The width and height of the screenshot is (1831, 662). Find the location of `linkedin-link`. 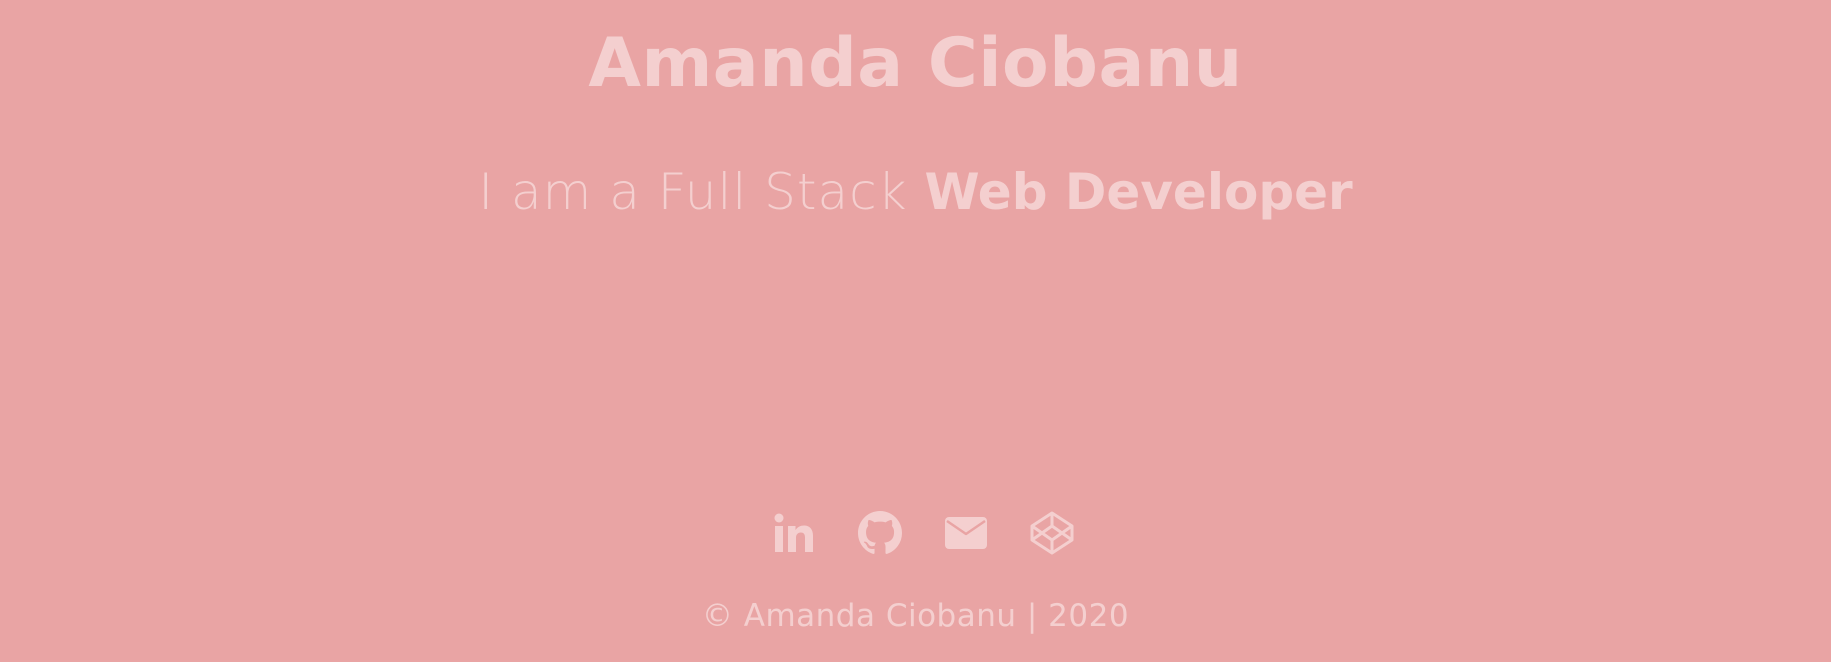

linkedin-link is located at coordinates (794, 533).